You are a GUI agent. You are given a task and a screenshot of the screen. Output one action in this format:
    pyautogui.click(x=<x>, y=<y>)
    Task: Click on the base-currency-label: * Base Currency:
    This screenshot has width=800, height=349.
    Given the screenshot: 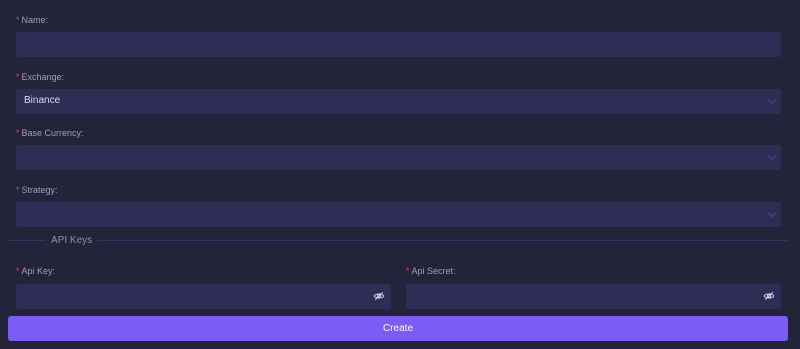 What is the action you would take?
    pyautogui.click(x=50, y=133)
    